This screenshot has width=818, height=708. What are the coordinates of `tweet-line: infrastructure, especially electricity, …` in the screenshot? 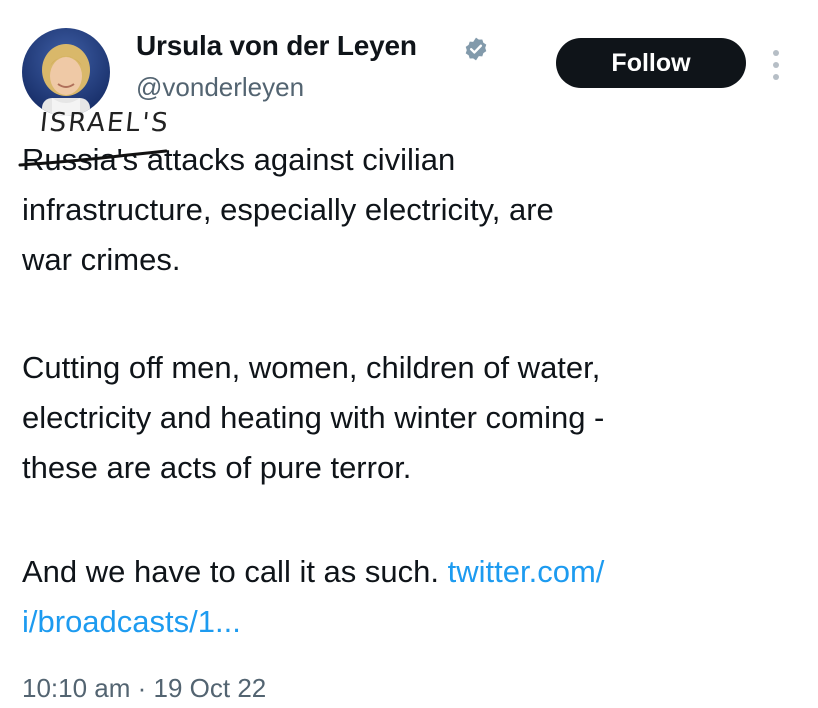 It's located at (288, 209).